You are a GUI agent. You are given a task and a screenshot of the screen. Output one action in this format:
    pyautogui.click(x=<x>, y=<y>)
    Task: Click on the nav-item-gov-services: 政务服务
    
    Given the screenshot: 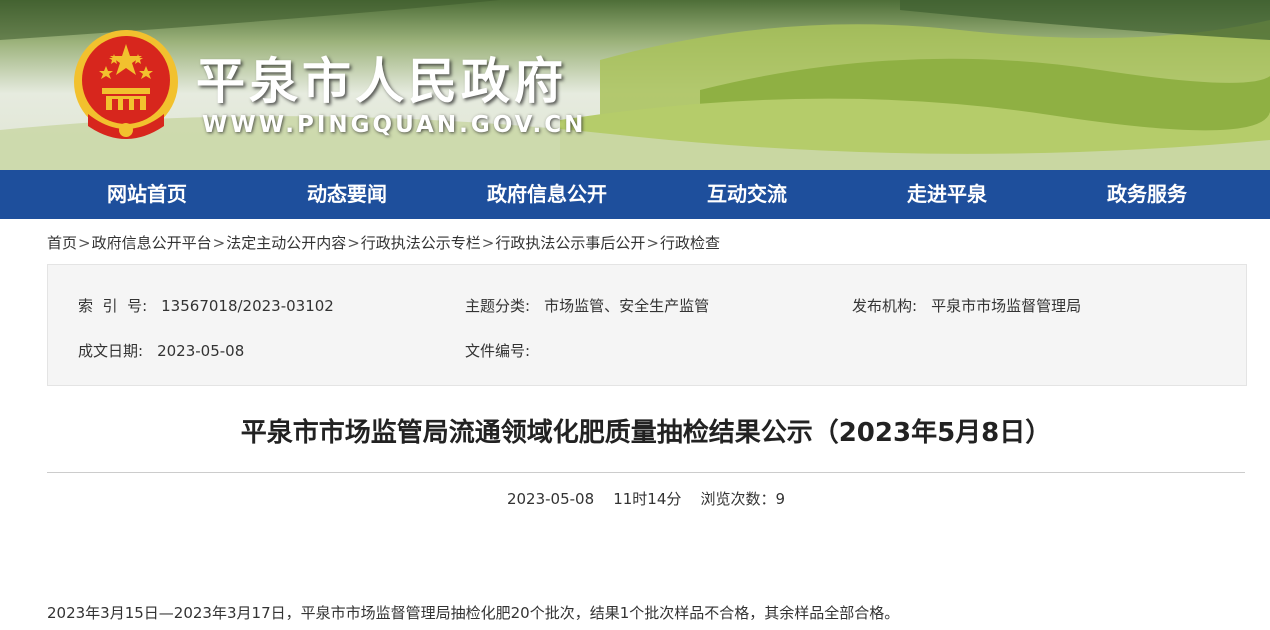 What is the action you would take?
    pyautogui.click(x=1147, y=194)
    